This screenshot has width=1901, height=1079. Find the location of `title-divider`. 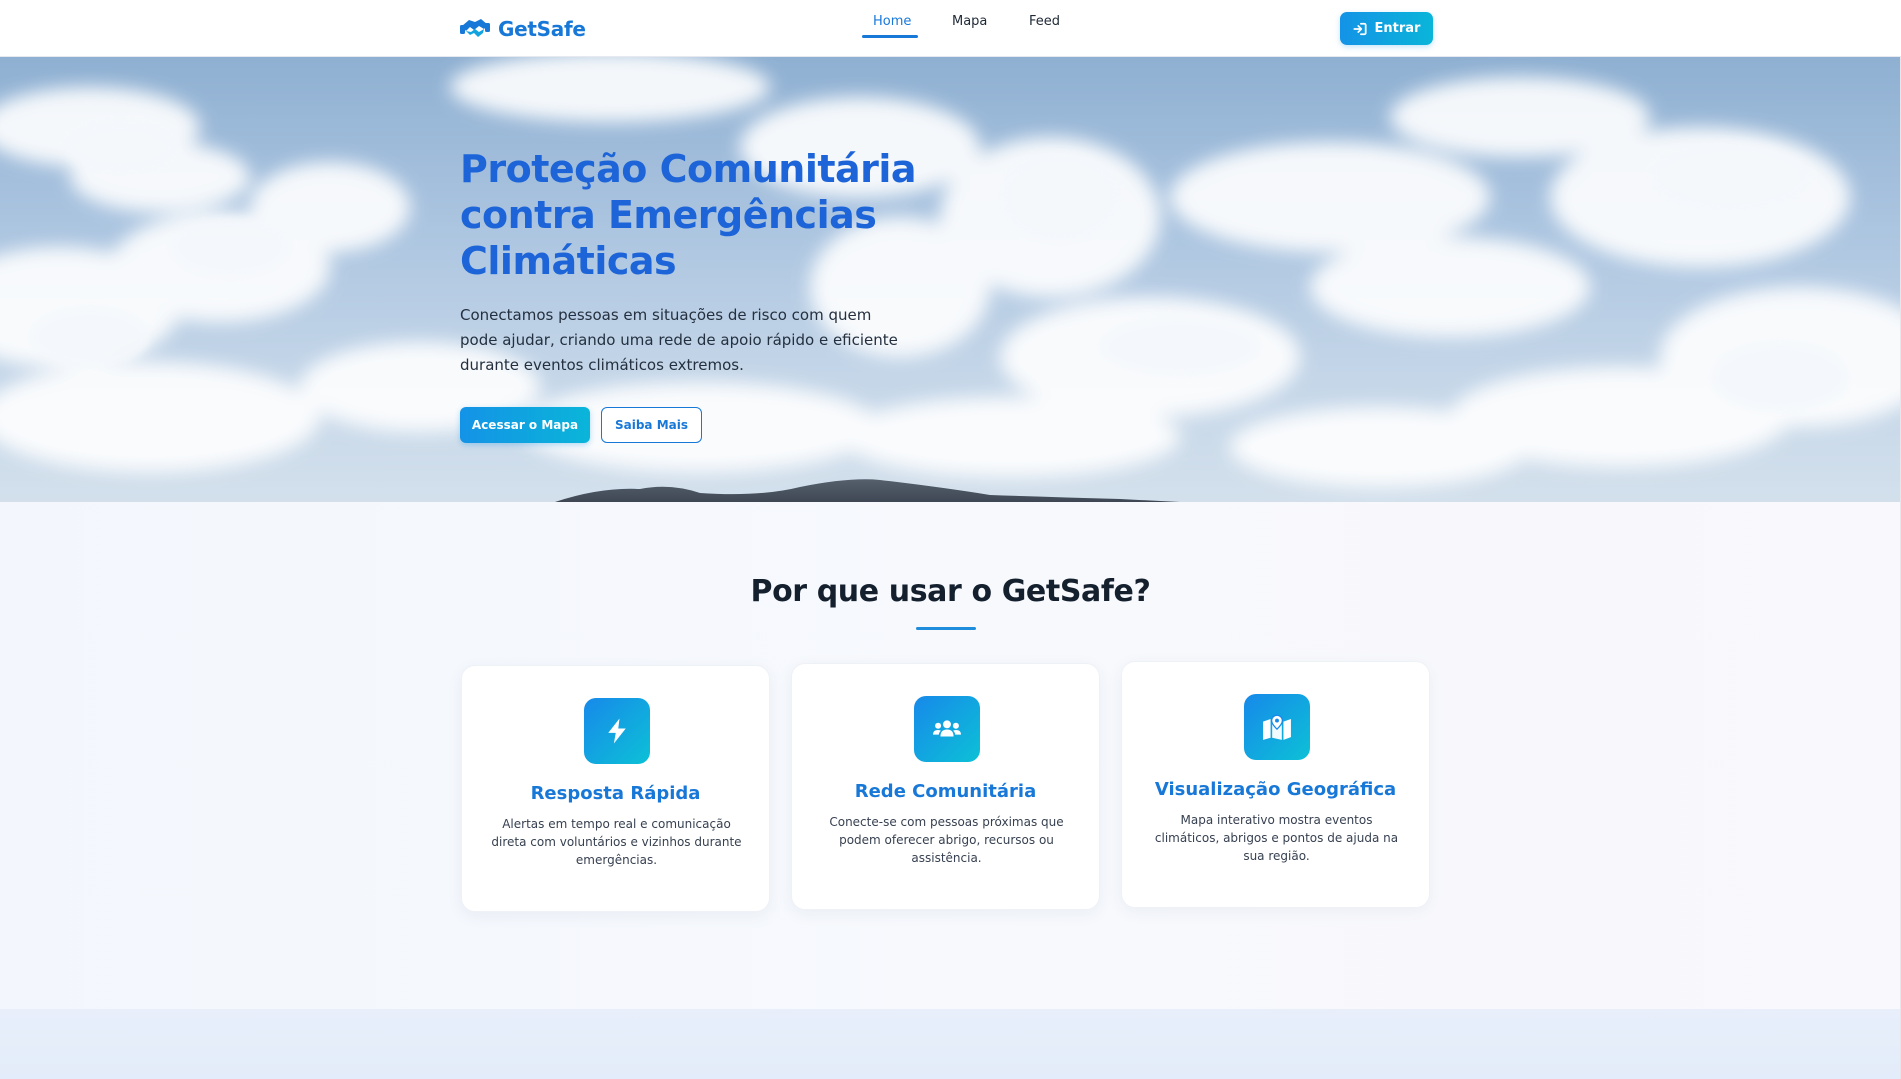

title-divider is located at coordinates (946, 628).